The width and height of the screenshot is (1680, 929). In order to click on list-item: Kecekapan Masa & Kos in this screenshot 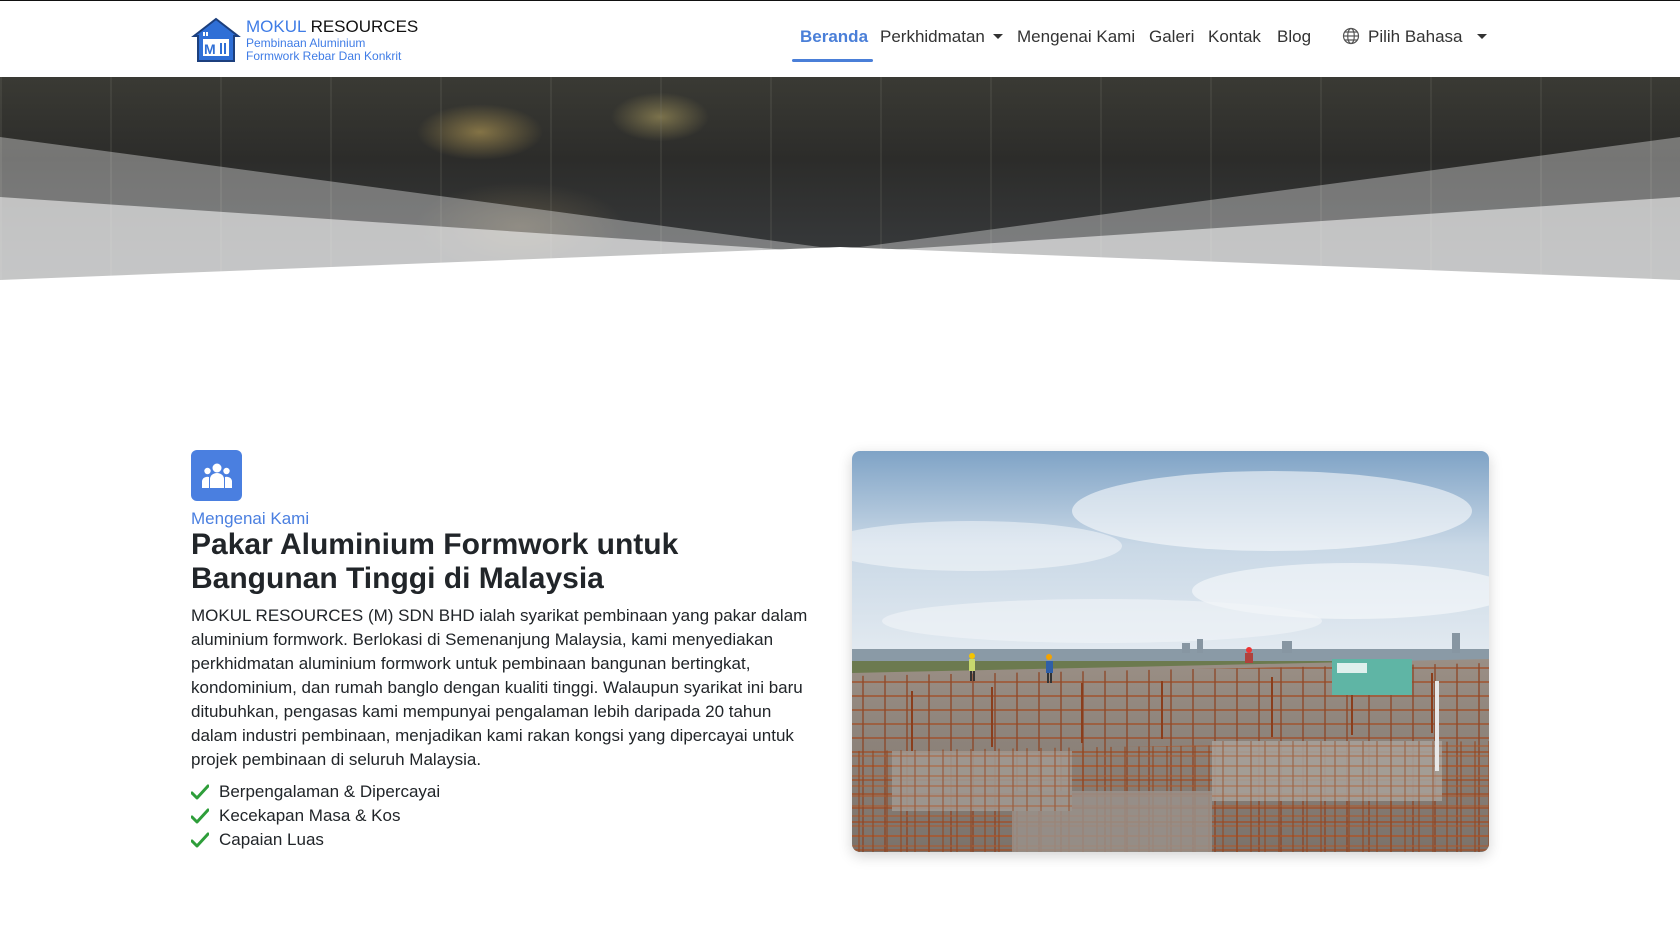, I will do `click(315, 816)`.